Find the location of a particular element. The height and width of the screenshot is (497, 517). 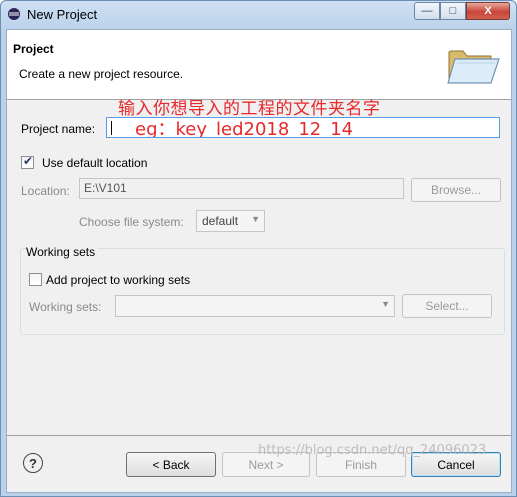

cancel-label: Cancel is located at coordinates (456, 464).